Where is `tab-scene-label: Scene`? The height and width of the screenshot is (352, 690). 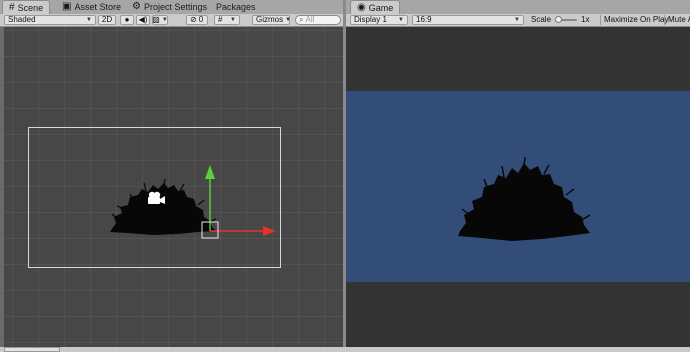
tab-scene-label: Scene is located at coordinates (30, 8).